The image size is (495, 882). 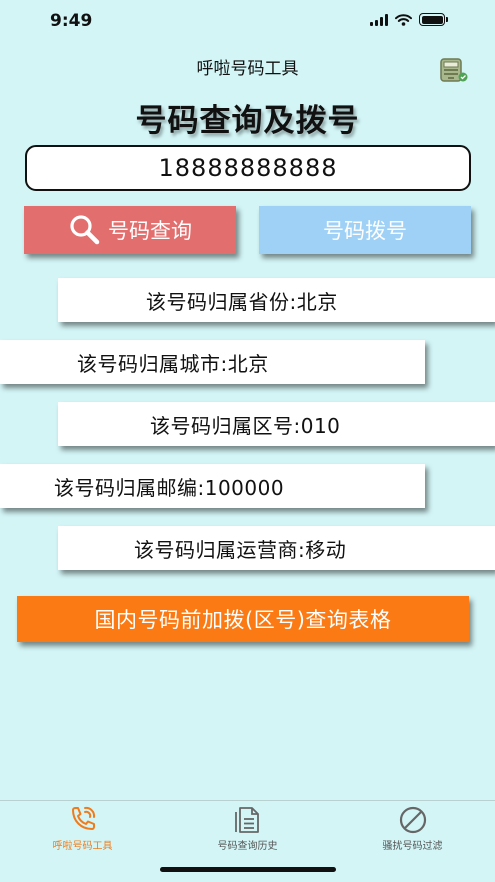 I want to click on city-text: 该号码归属城市:北京, so click(x=173, y=363).